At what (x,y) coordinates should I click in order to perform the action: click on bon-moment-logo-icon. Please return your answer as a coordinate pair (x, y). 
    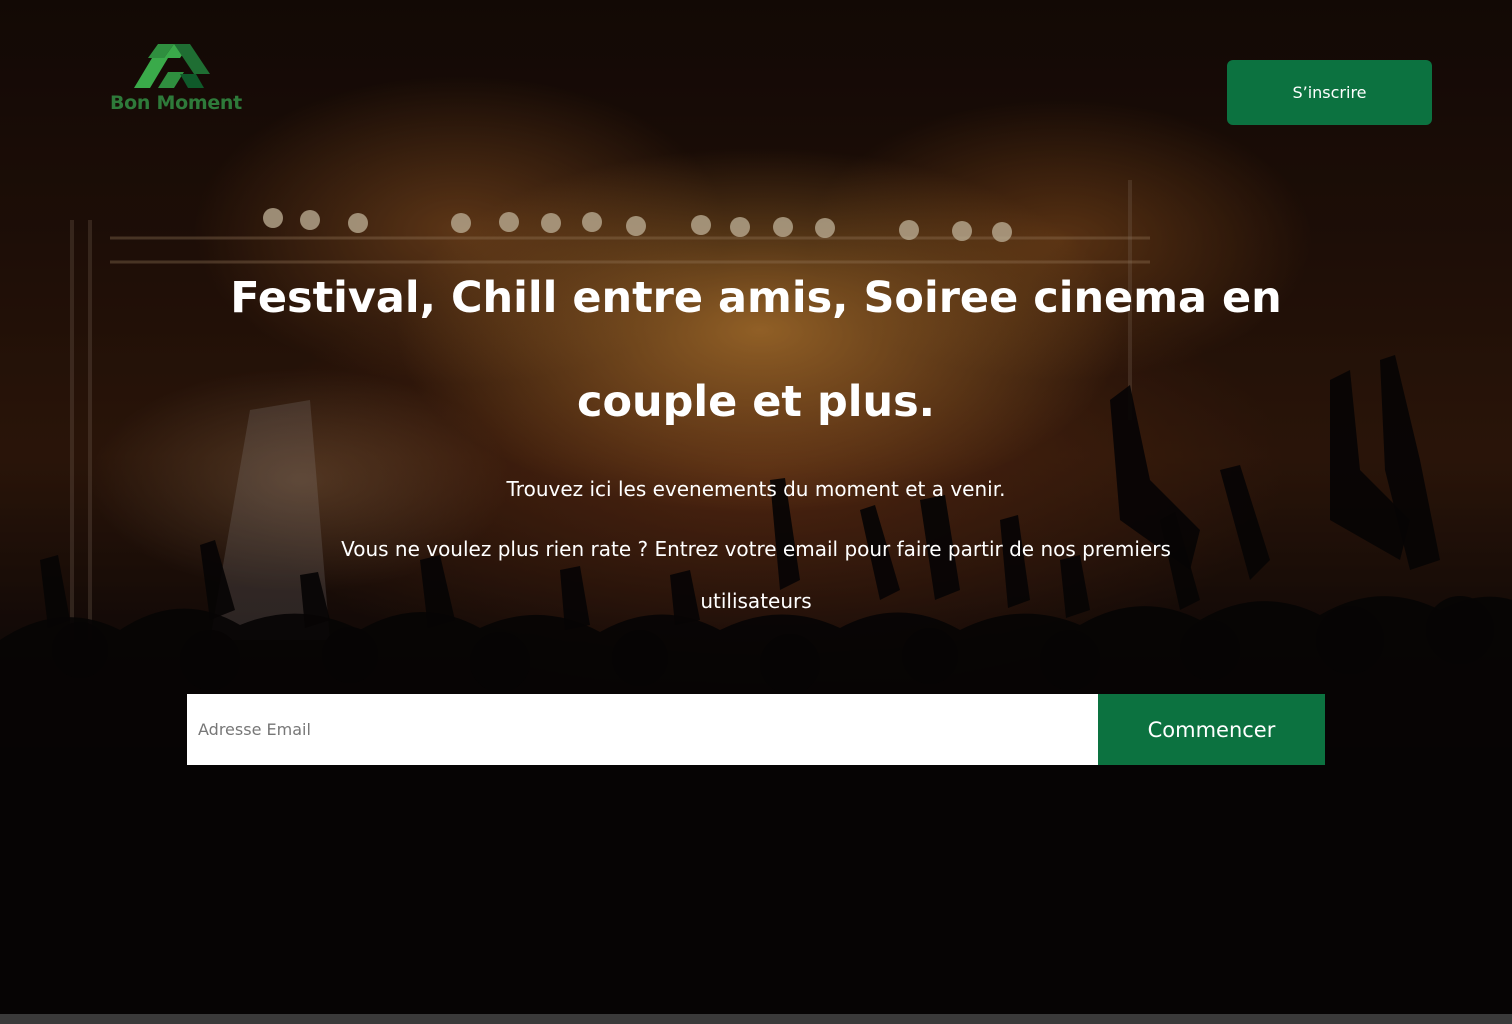
    Looking at the image, I should click on (172, 66).